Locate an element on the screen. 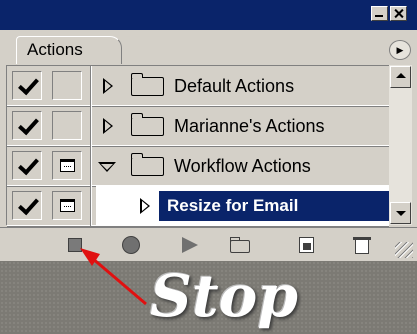  resize-grip is located at coordinates (404, 250).